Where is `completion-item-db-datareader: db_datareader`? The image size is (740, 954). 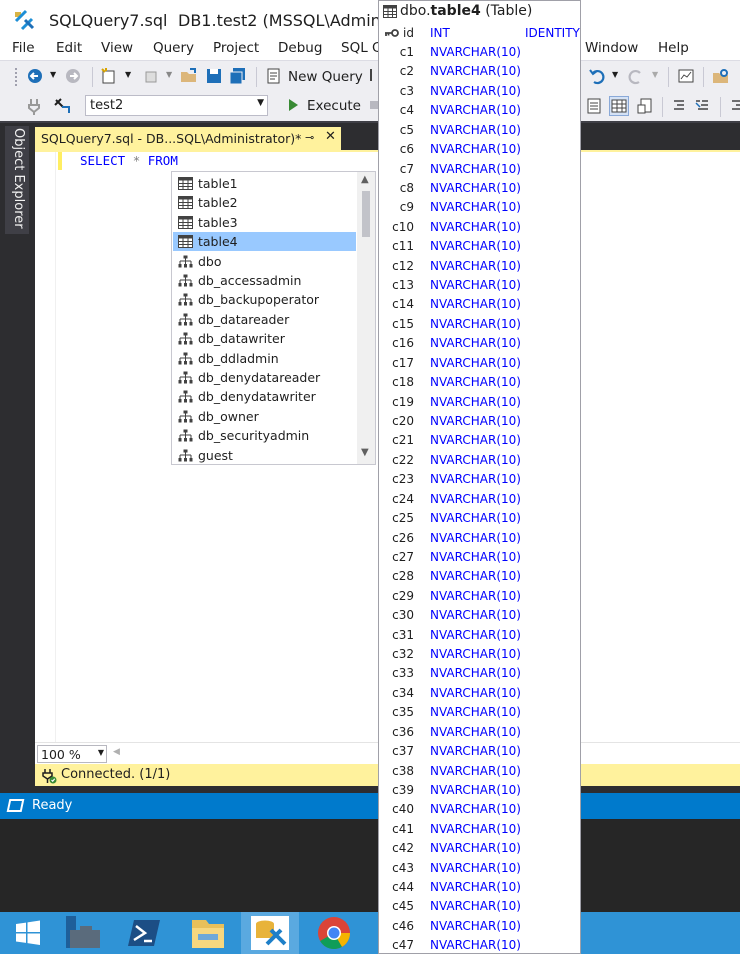
completion-item-db-datareader: db_datareader is located at coordinates (264, 319).